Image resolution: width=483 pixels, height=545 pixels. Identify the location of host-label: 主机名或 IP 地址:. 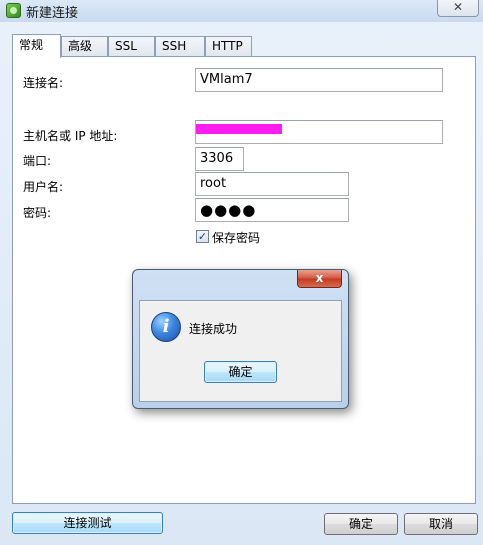
(70, 136).